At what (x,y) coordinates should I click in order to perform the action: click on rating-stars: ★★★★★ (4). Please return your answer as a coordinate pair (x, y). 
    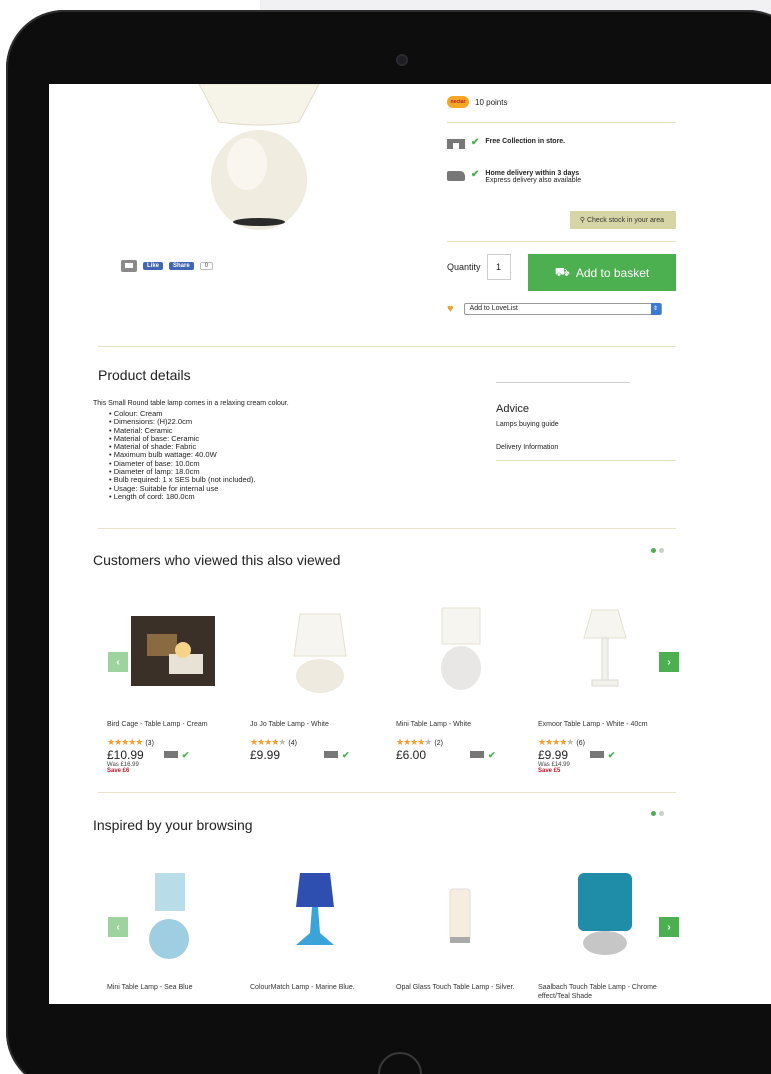
    Looking at the image, I should click on (273, 742).